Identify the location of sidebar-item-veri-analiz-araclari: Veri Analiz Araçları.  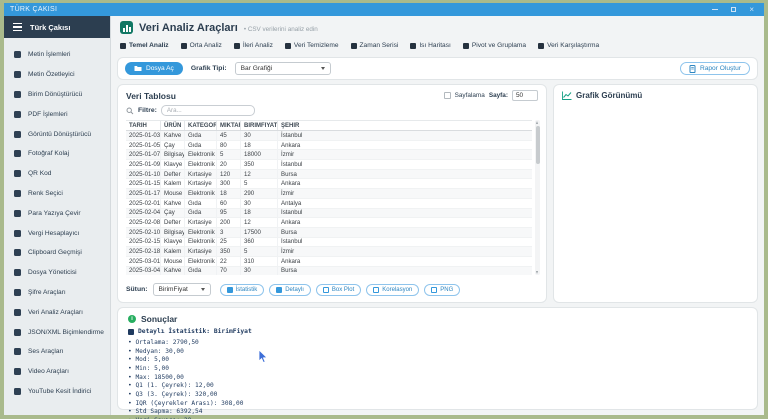
(57, 312).